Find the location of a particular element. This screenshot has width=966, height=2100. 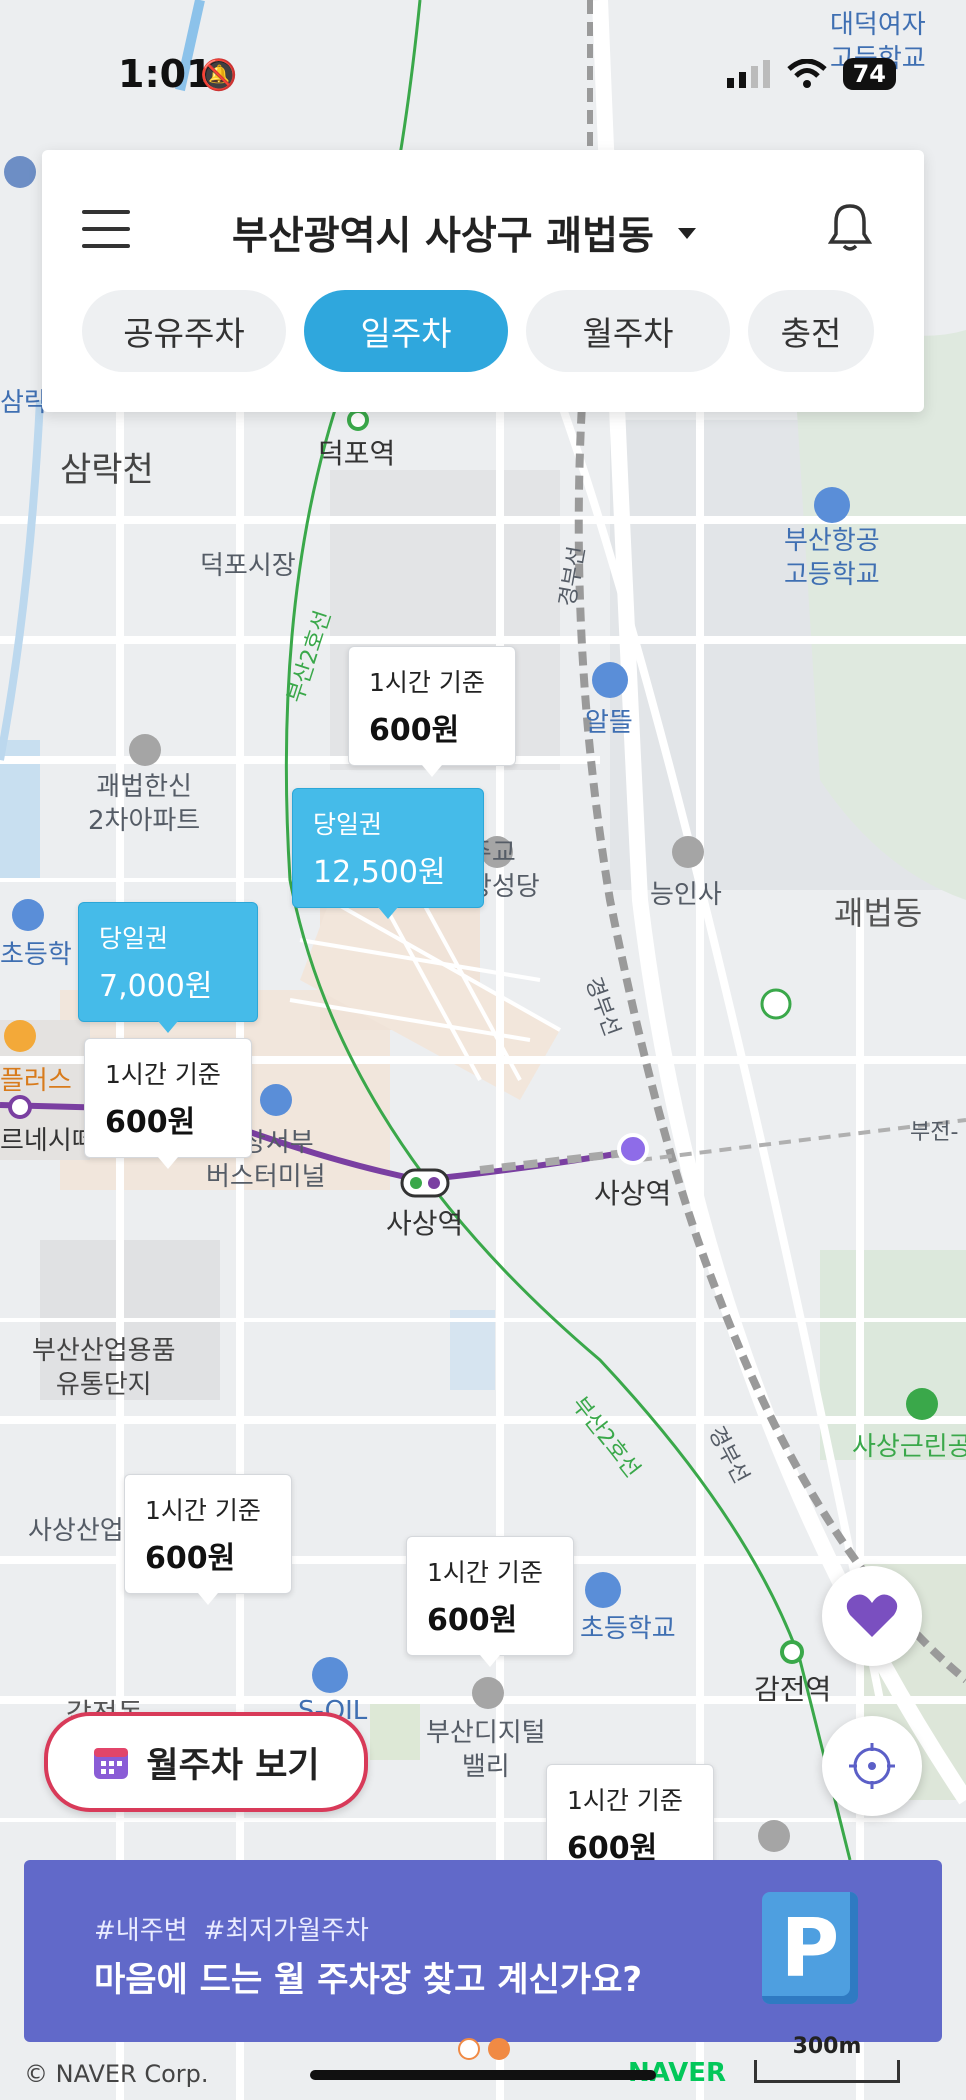

map-label-albi: 알뜰 is located at coordinates (609, 723).